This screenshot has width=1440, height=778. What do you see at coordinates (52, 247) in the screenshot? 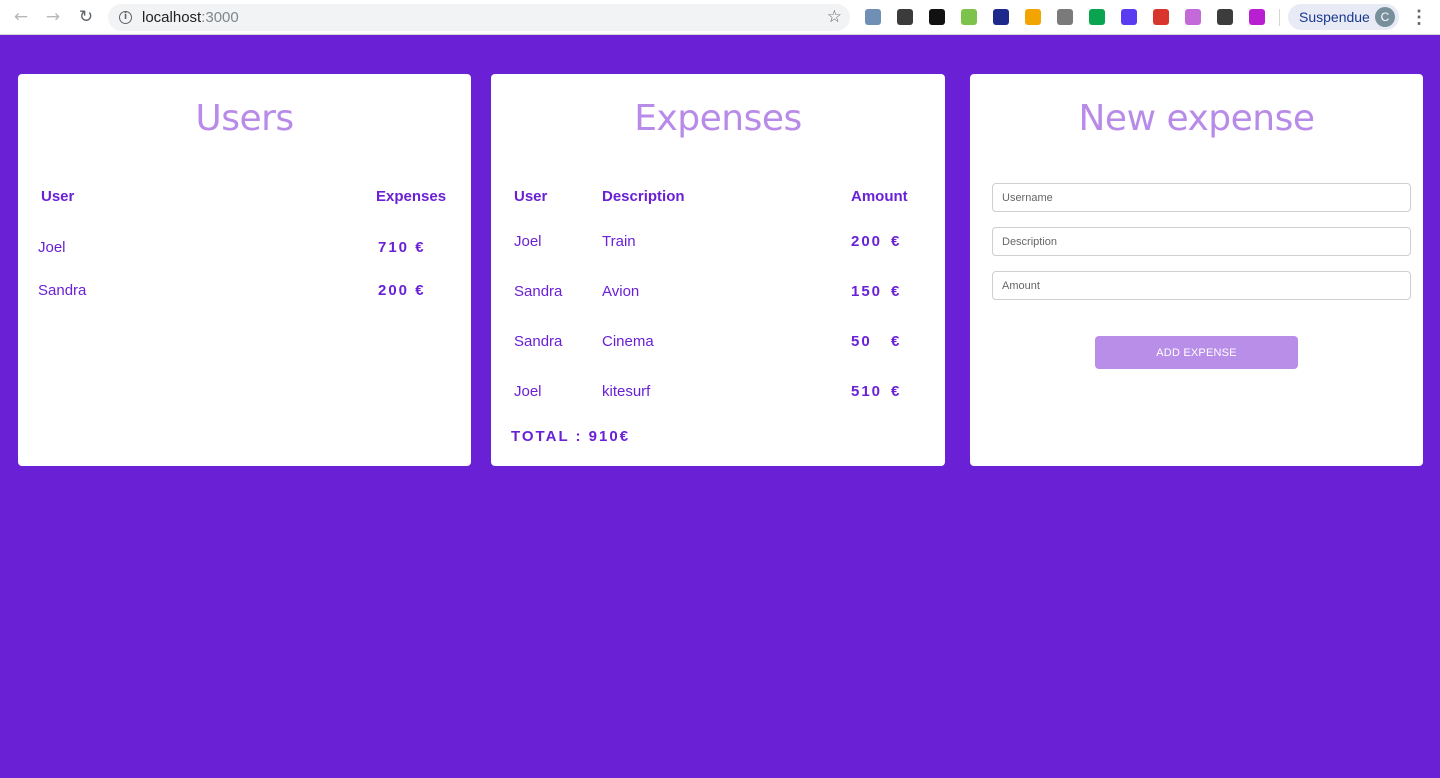
I see `users-row-user: Joel` at bounding box center [52, 247].